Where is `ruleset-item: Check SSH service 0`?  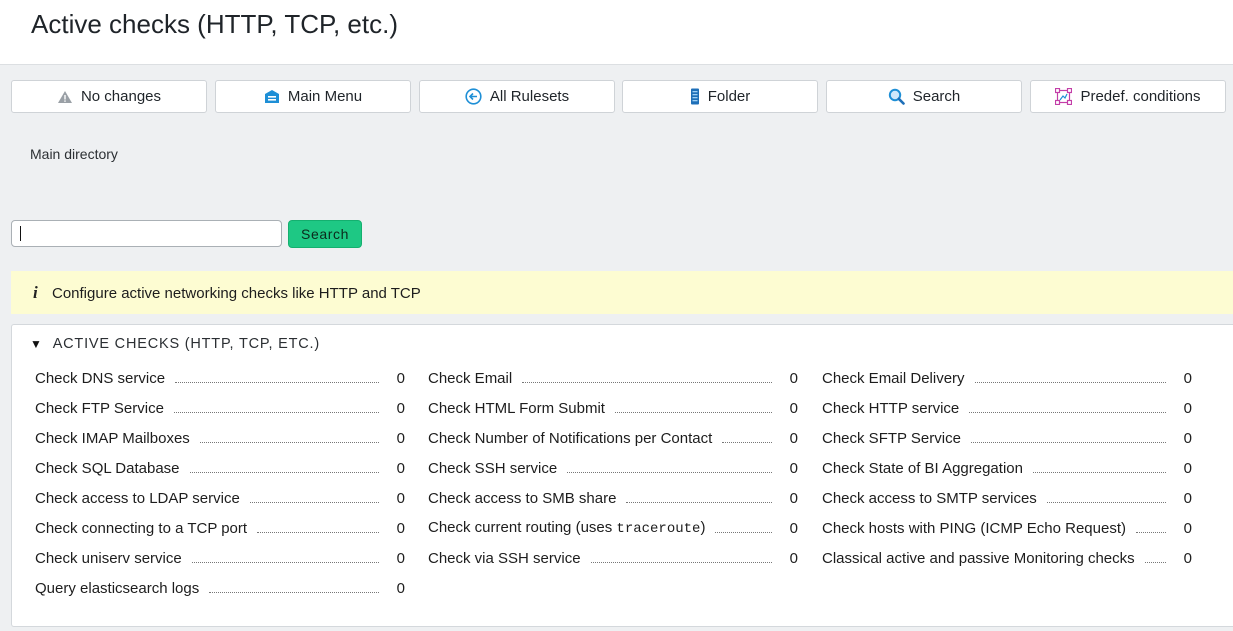 ruleset-item: Check SSH service 0 is located at coordinates (613, 468).